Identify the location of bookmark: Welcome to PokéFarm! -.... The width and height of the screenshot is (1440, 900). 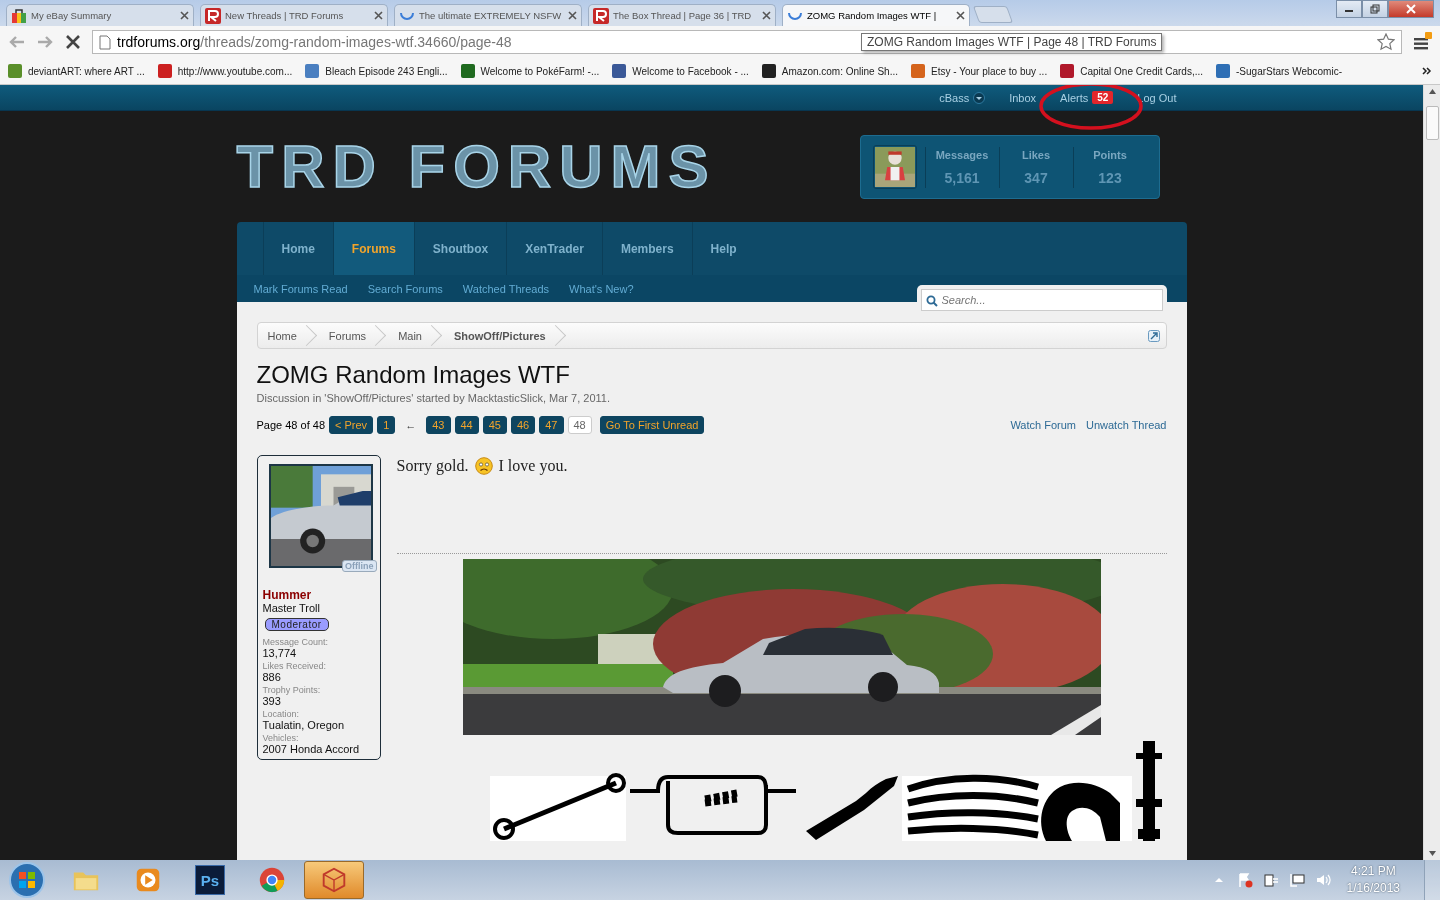
(530, 71).